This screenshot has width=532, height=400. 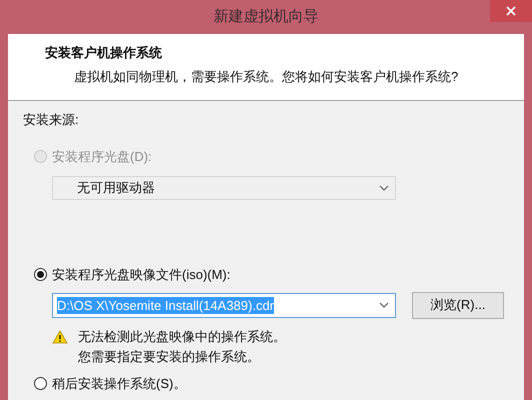 I want to click on warning-text: 无法检测此光盘映像中的操作系统。, so click(x=182, y=337).